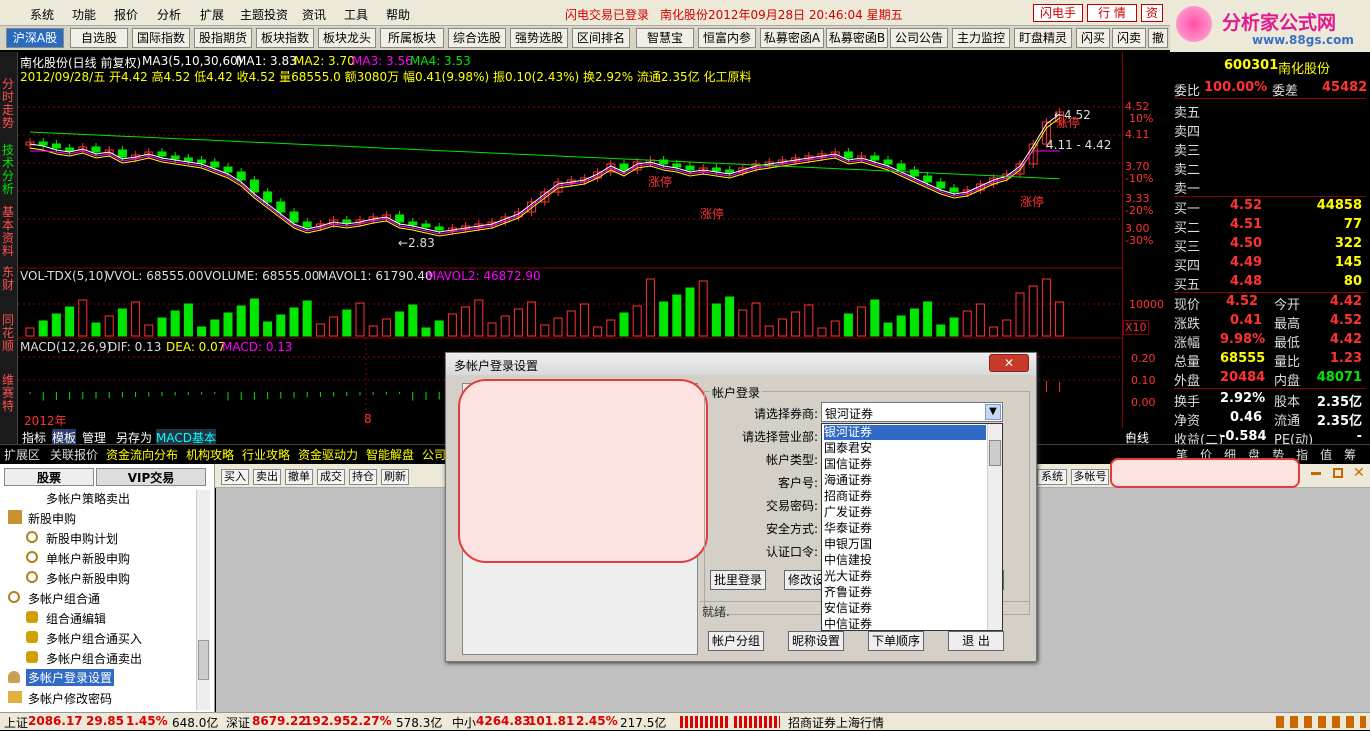  Describe the element at coordinates (665, 38) in the screenshot. I see `tab-wisdom: 智慧宝` at that location.